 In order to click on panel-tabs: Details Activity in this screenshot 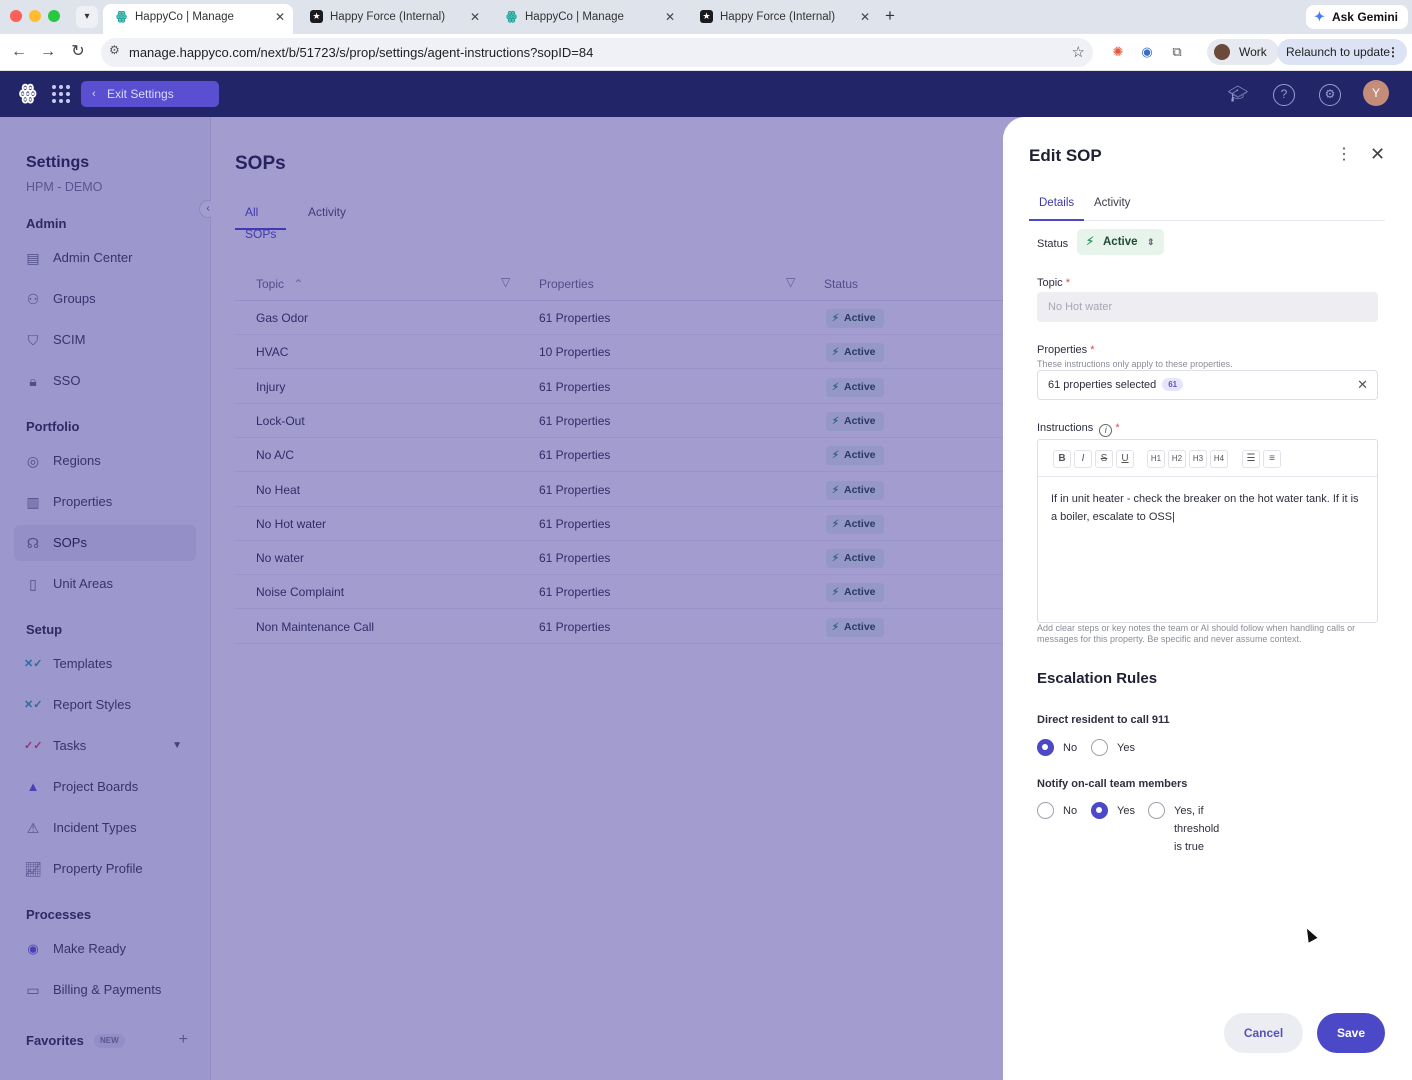, I will do `click(1207, 206)`.